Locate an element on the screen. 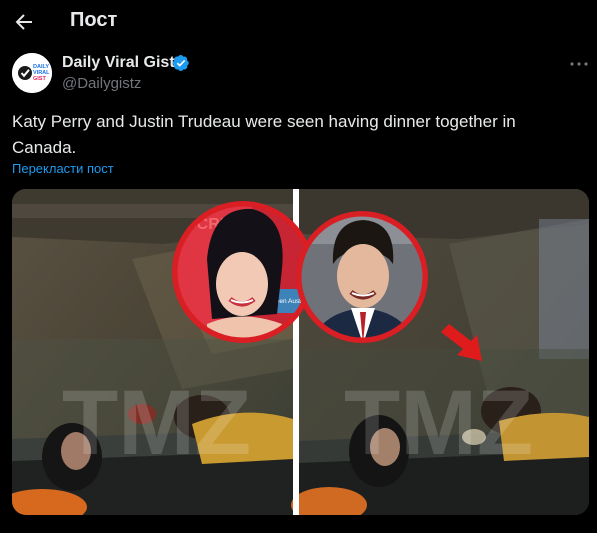  author-name: Daily Viral Gist is located at coordinates (118, 63).